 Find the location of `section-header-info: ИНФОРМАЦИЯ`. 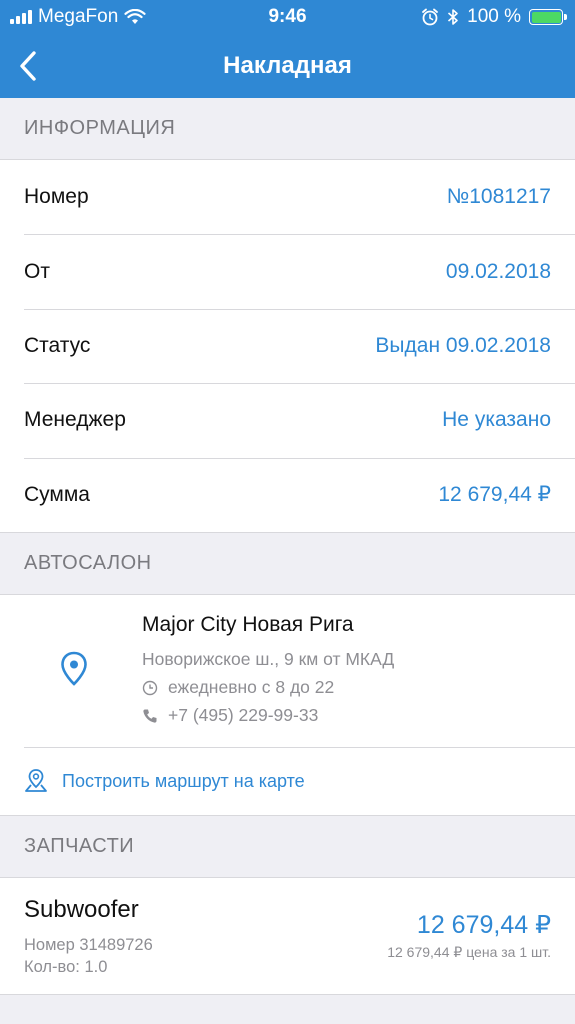

section-header-info: ИНФОРМАЦИЯ is located at coordinates (287, 129).